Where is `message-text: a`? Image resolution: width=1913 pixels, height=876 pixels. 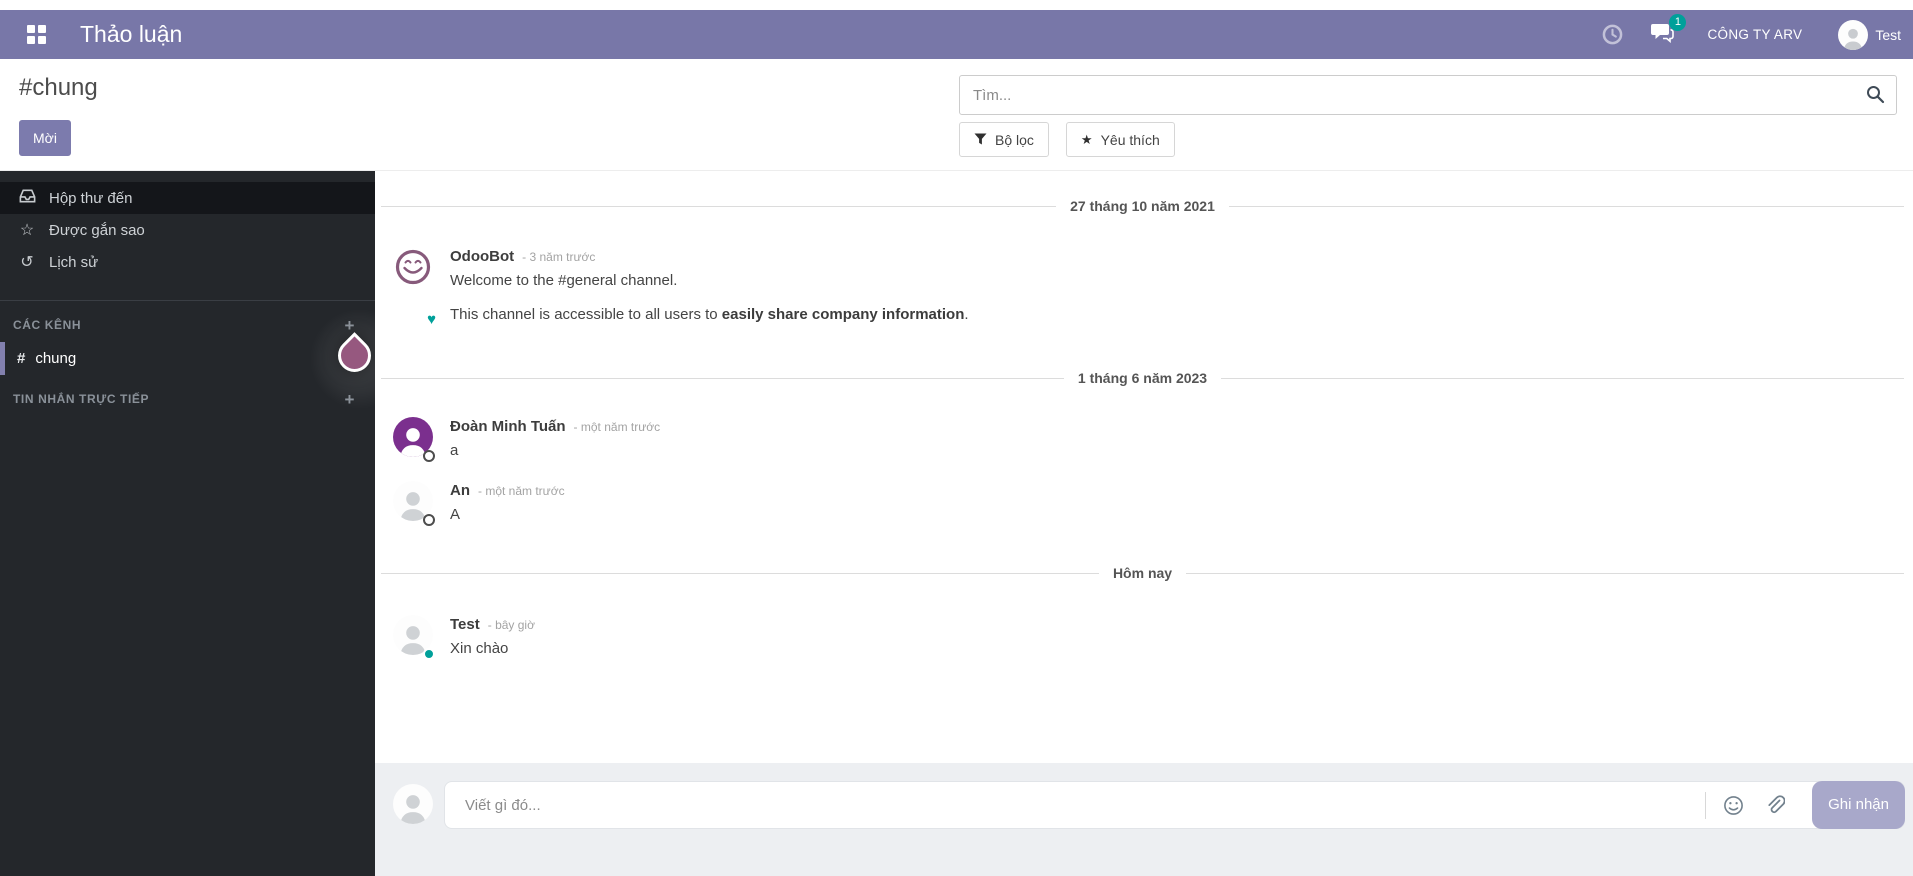
message-text: a is located at coordinates (454, 450).